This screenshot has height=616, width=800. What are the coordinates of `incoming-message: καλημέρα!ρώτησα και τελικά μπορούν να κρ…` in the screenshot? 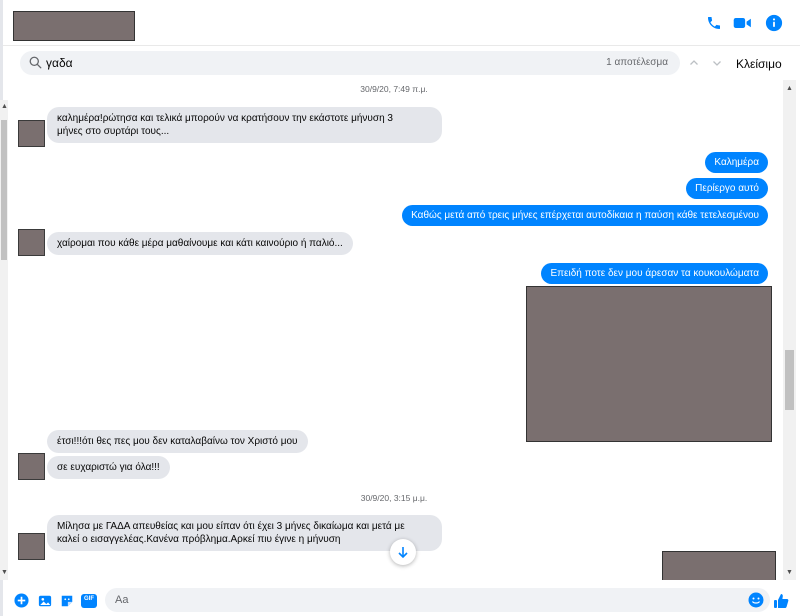 It's located at (244, 125).